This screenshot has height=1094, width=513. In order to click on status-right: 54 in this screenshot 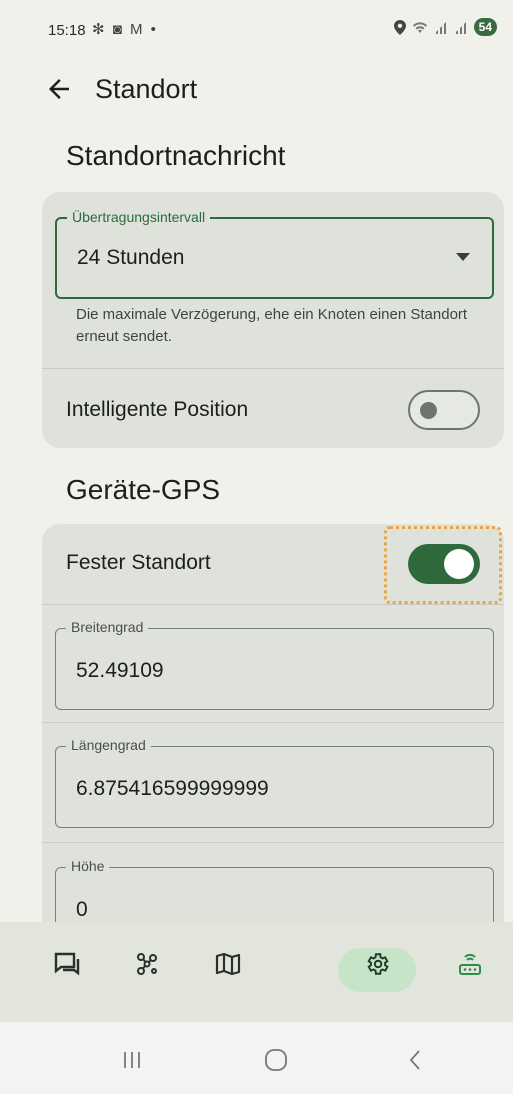, I will do `click(445, 27)`.